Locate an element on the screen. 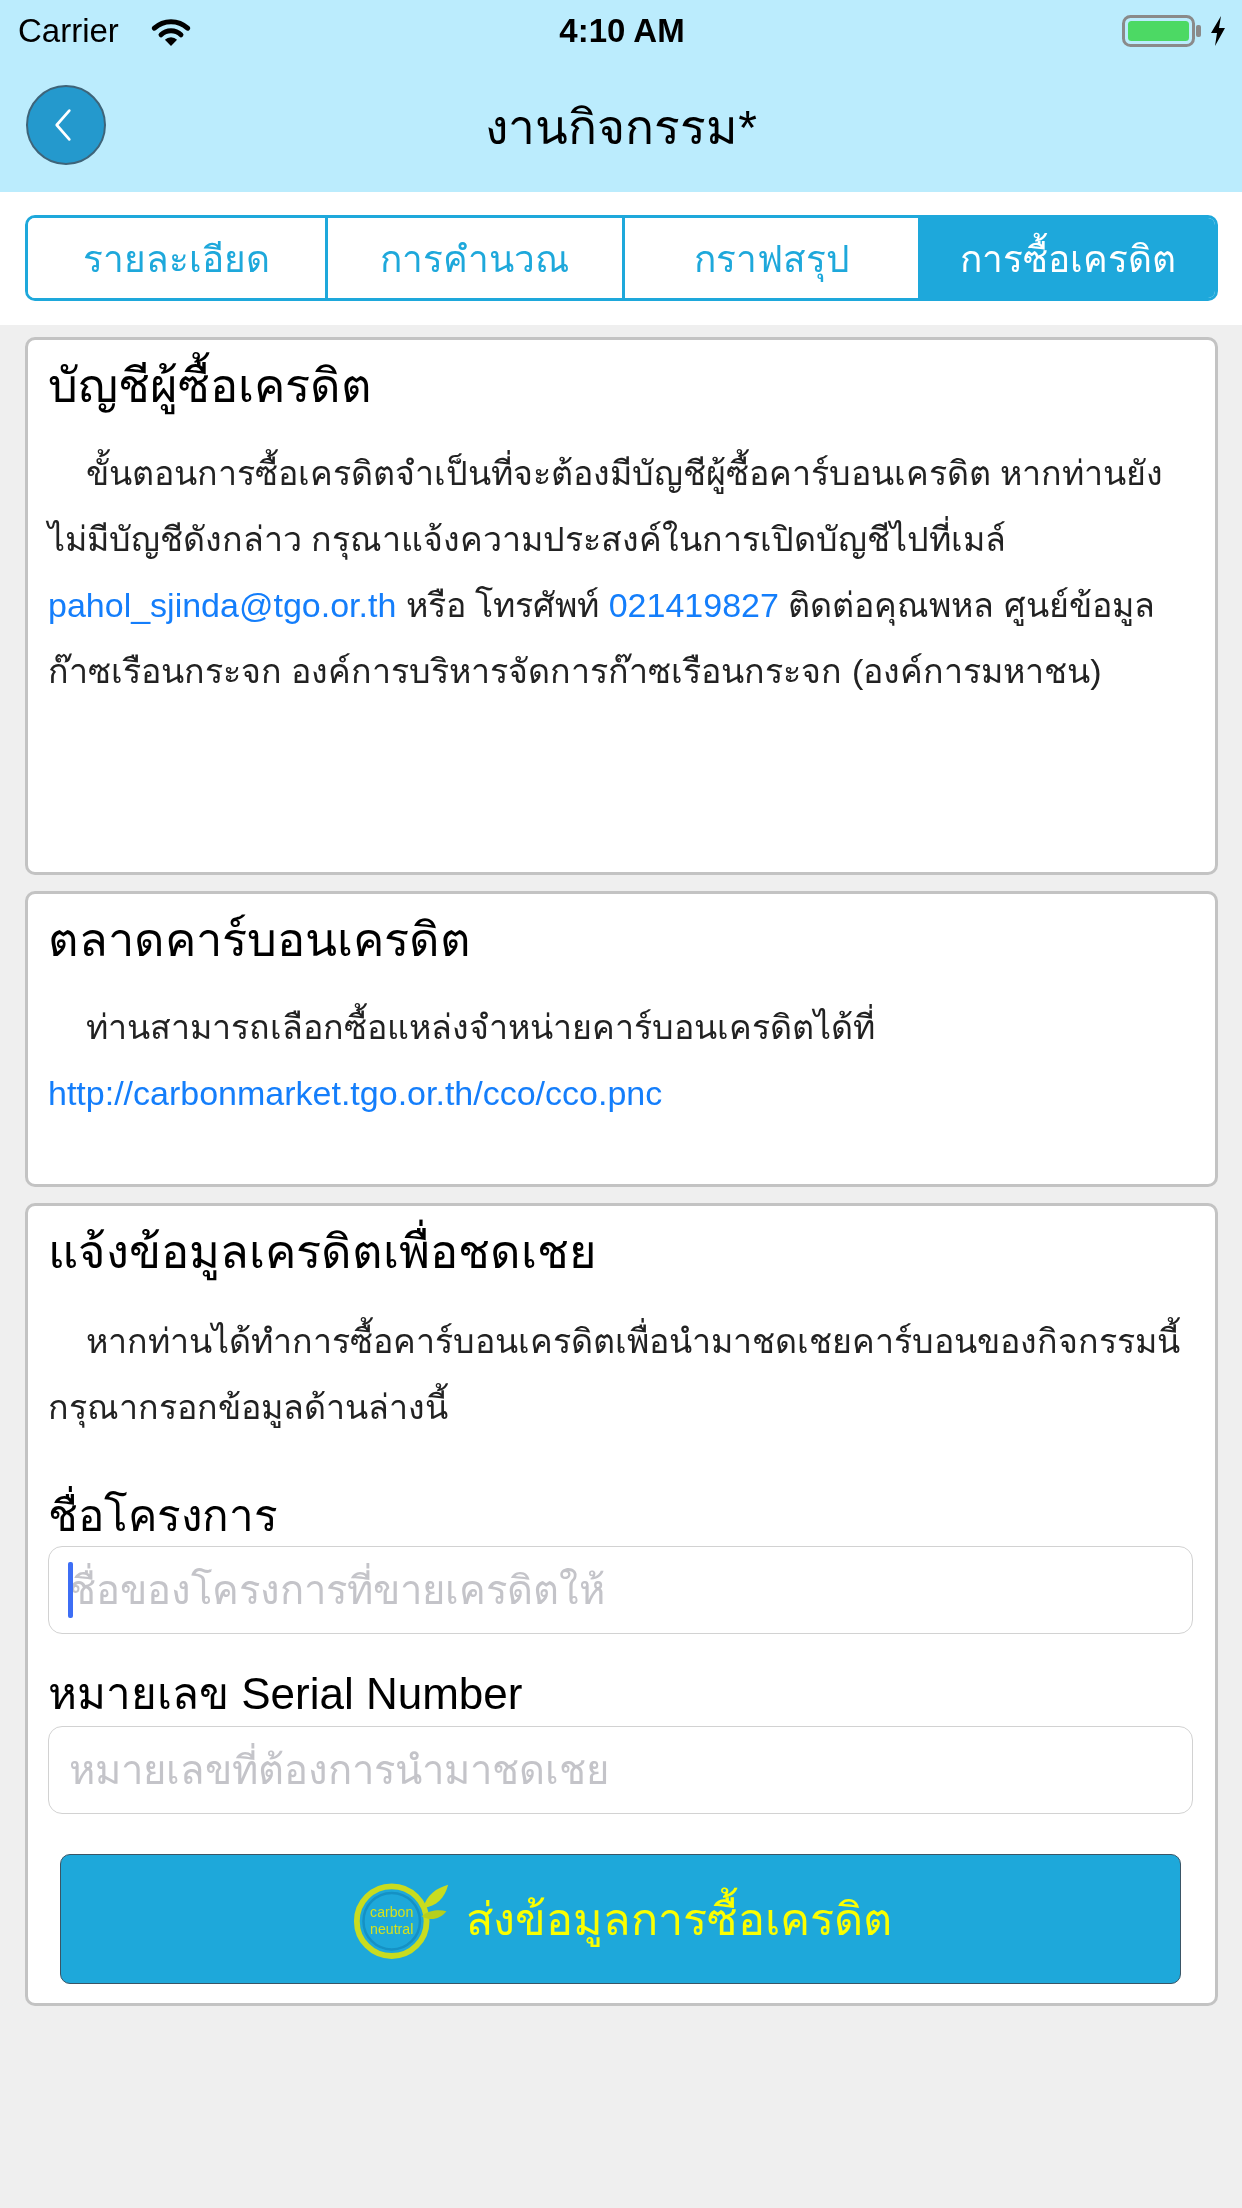 The height and width of the screenshot is (2208, 1242). page-title: งานกิจกรรม* is located at coordinates (621, 128).